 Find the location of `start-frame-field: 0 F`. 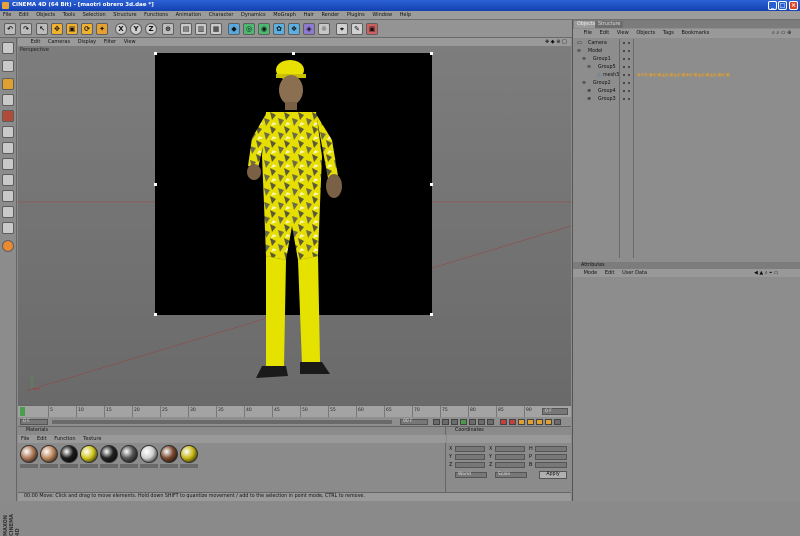

start-frame-field: 0 F is located at coordinates (34, 422).